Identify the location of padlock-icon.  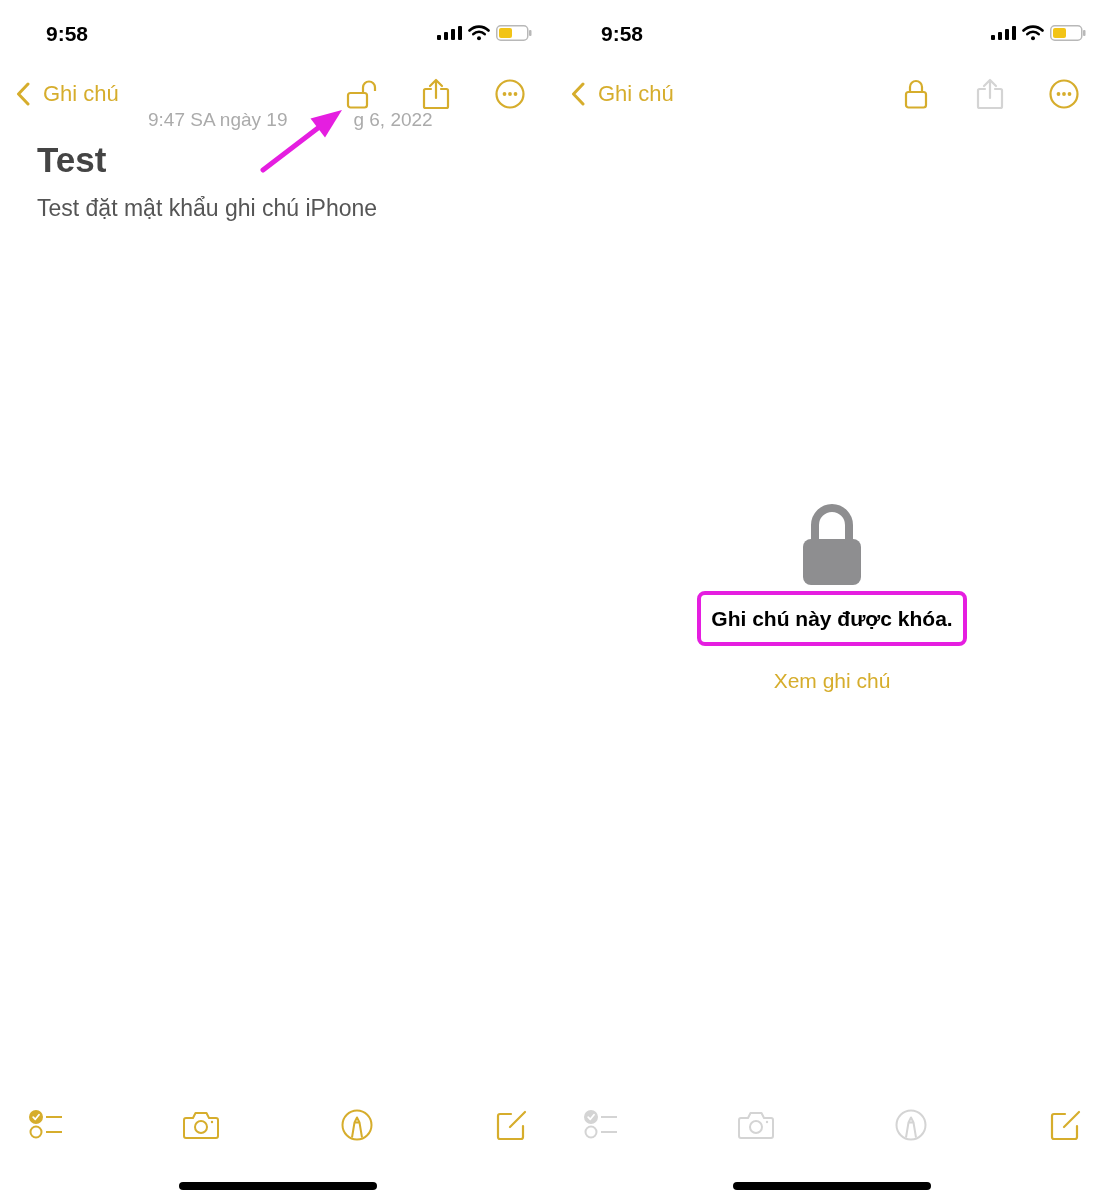
(832, 544).